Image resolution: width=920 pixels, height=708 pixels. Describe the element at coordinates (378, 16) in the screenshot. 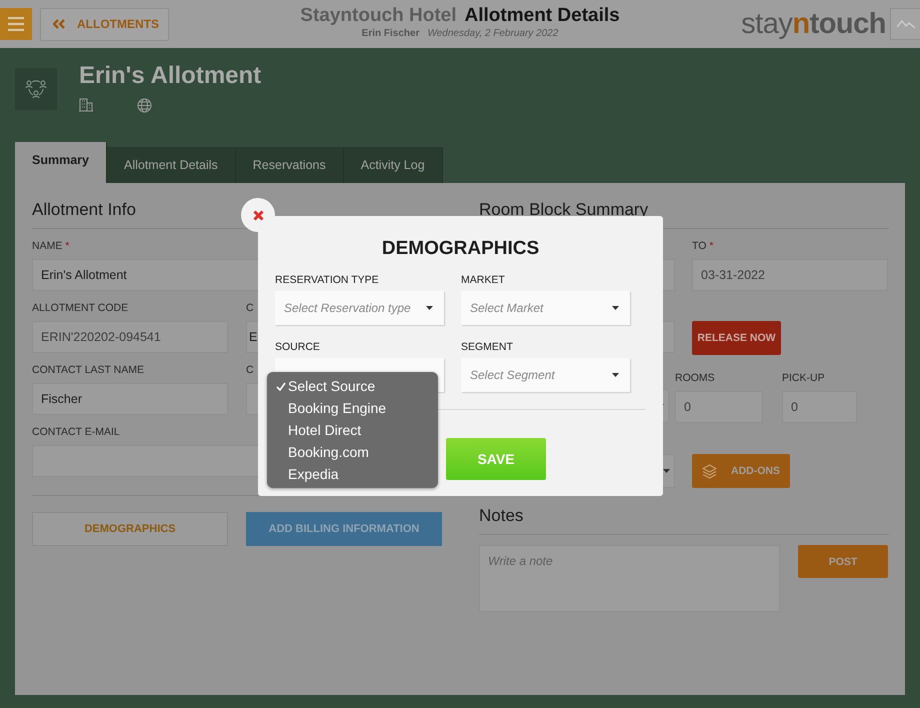

I see `hotel-name: Stayntouch Hotel` at that location.